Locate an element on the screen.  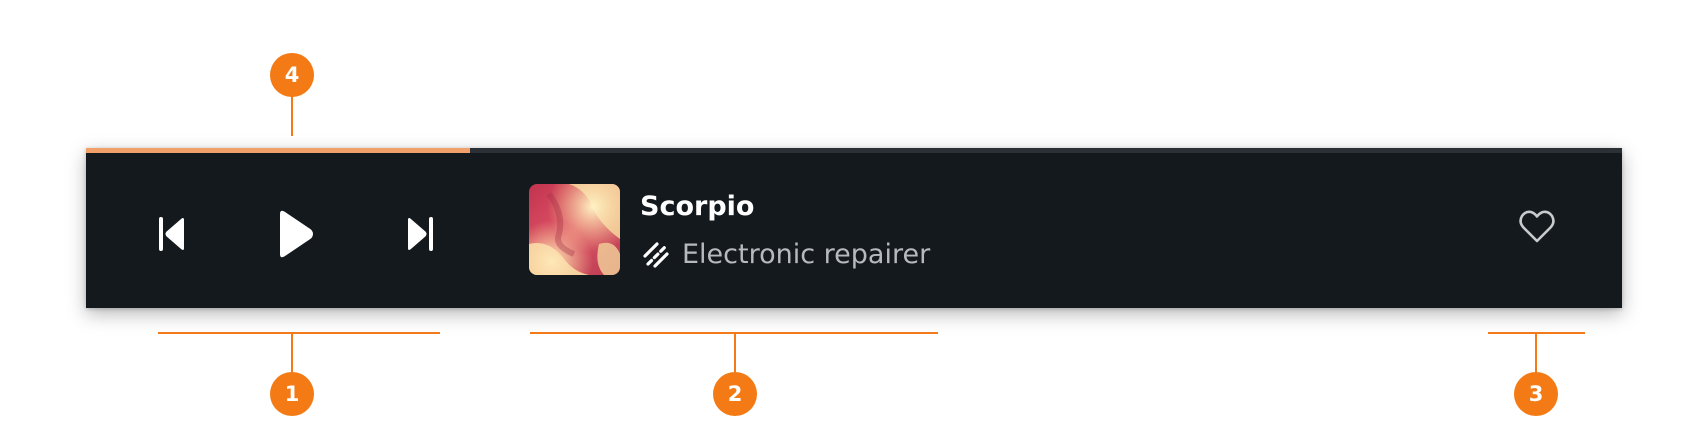
skip-next-icon is located at coordinates (420, 234).